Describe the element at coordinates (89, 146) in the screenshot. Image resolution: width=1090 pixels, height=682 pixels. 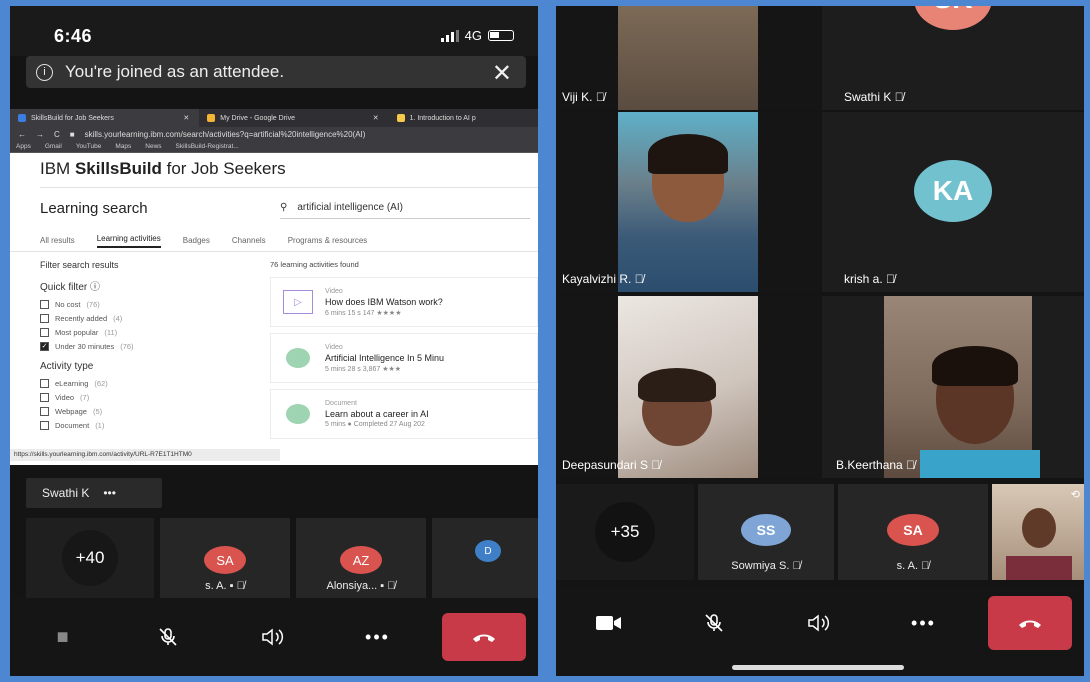
I see `bookmark-item: YouTube` at that location.